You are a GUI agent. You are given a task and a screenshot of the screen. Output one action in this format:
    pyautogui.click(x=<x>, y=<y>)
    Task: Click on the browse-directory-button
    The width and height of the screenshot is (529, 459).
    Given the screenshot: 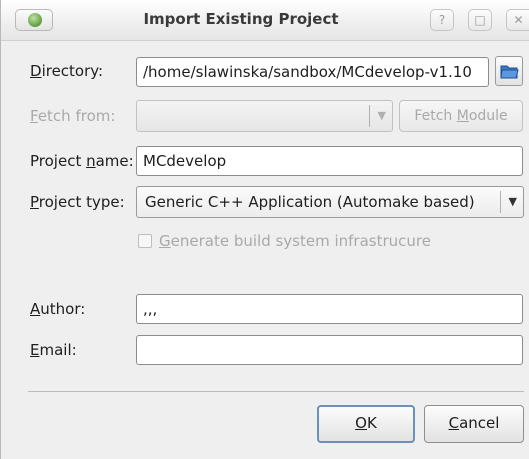 What is the action you would take?
    pyautogui.click(x=509, y=71)
    